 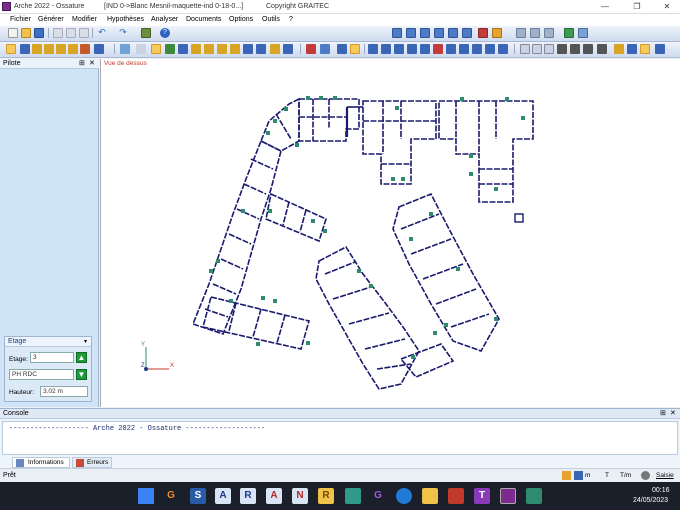 What do you see at coordinates (587, 475) in the screenshot?
I see `unit-length: m` at bounding box center [587, 475].